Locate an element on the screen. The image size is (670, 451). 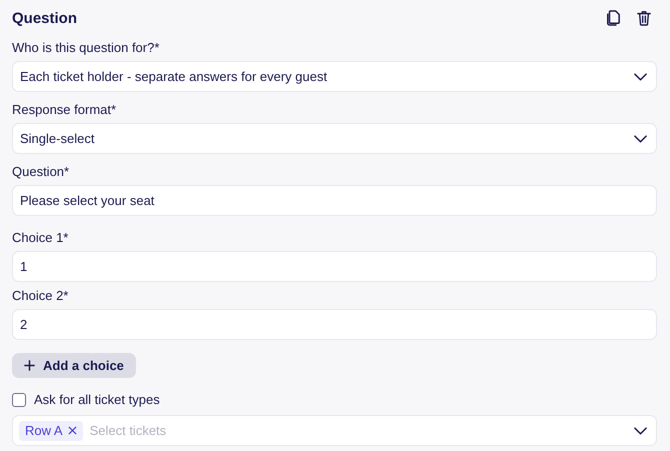
field-label: Who is this question for?* is located at coordinates (86, 48).